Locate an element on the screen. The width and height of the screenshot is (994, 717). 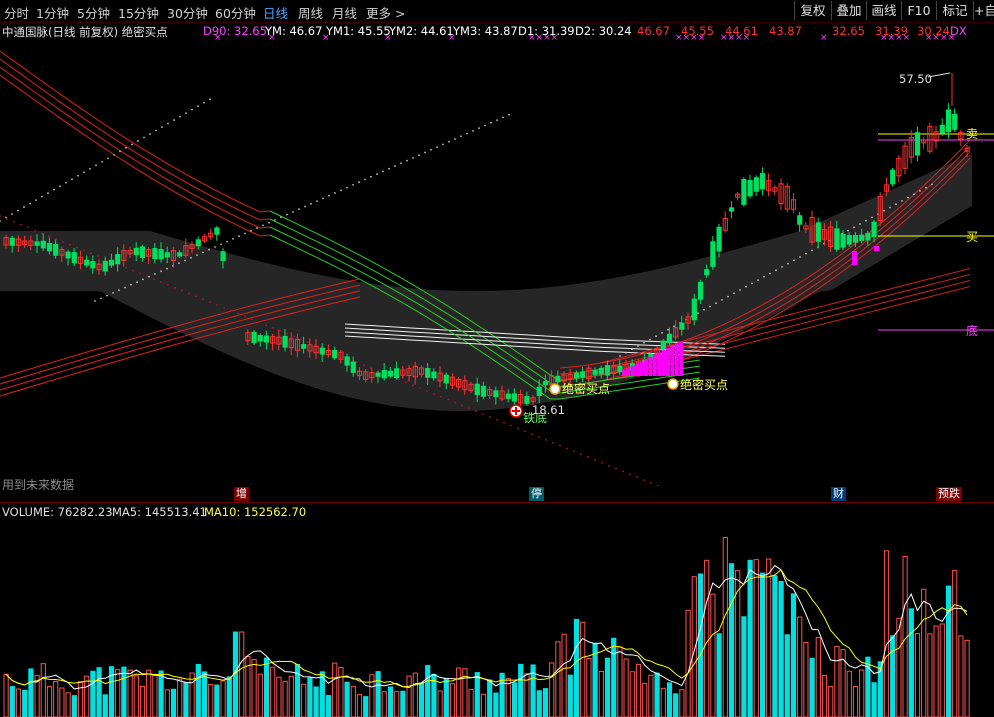
mark-button: 标记 is located at coordinates (954, 10).